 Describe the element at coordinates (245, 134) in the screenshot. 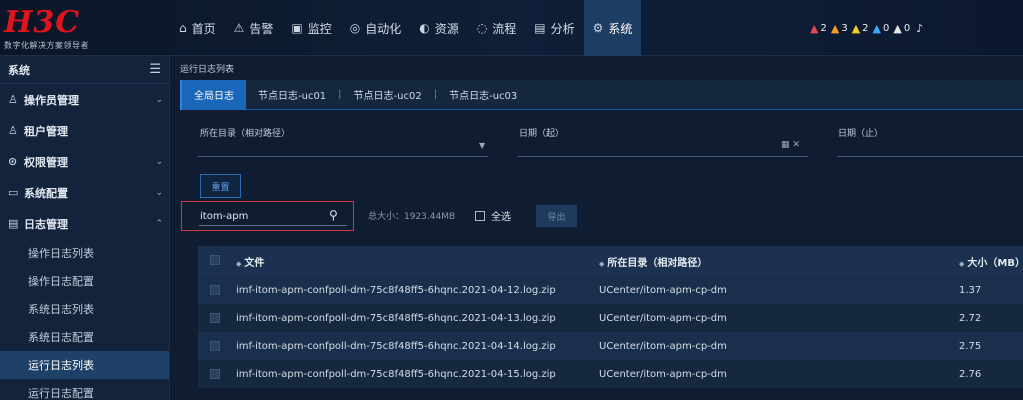

I see `directory-label: 所在目录（相对路径）` at that location.